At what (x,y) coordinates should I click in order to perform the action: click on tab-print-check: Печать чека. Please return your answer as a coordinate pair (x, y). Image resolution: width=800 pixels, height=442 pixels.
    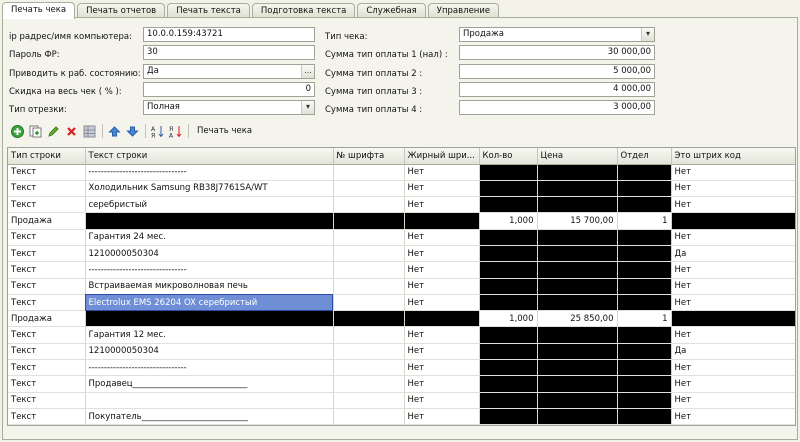
    Looking at the image, I should click on (39, 10).